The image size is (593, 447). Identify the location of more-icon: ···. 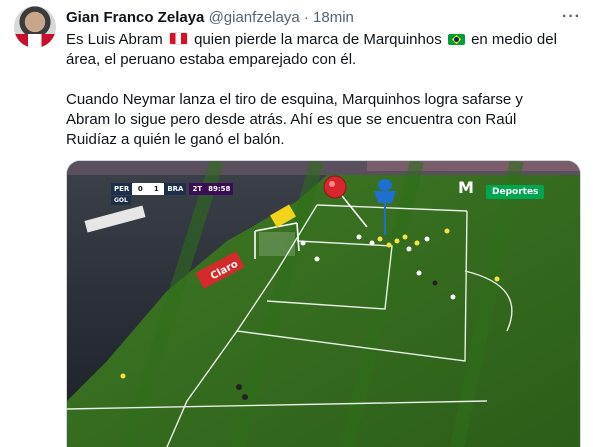
(571, 17).